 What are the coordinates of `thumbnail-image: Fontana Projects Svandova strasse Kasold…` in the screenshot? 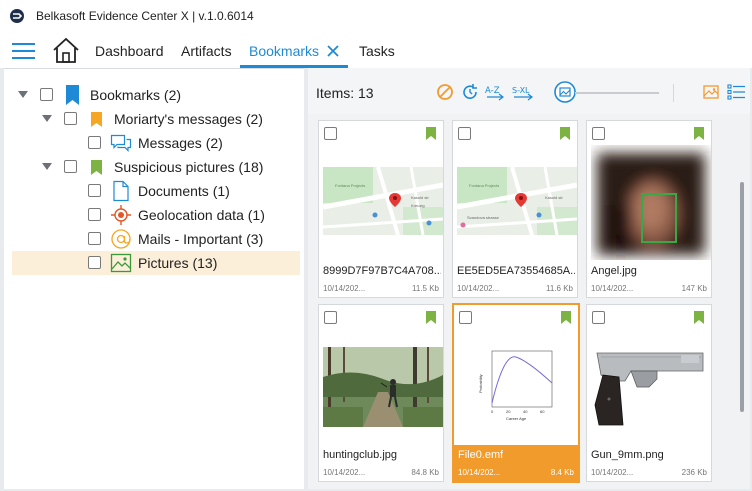 It's located at (517, 202).